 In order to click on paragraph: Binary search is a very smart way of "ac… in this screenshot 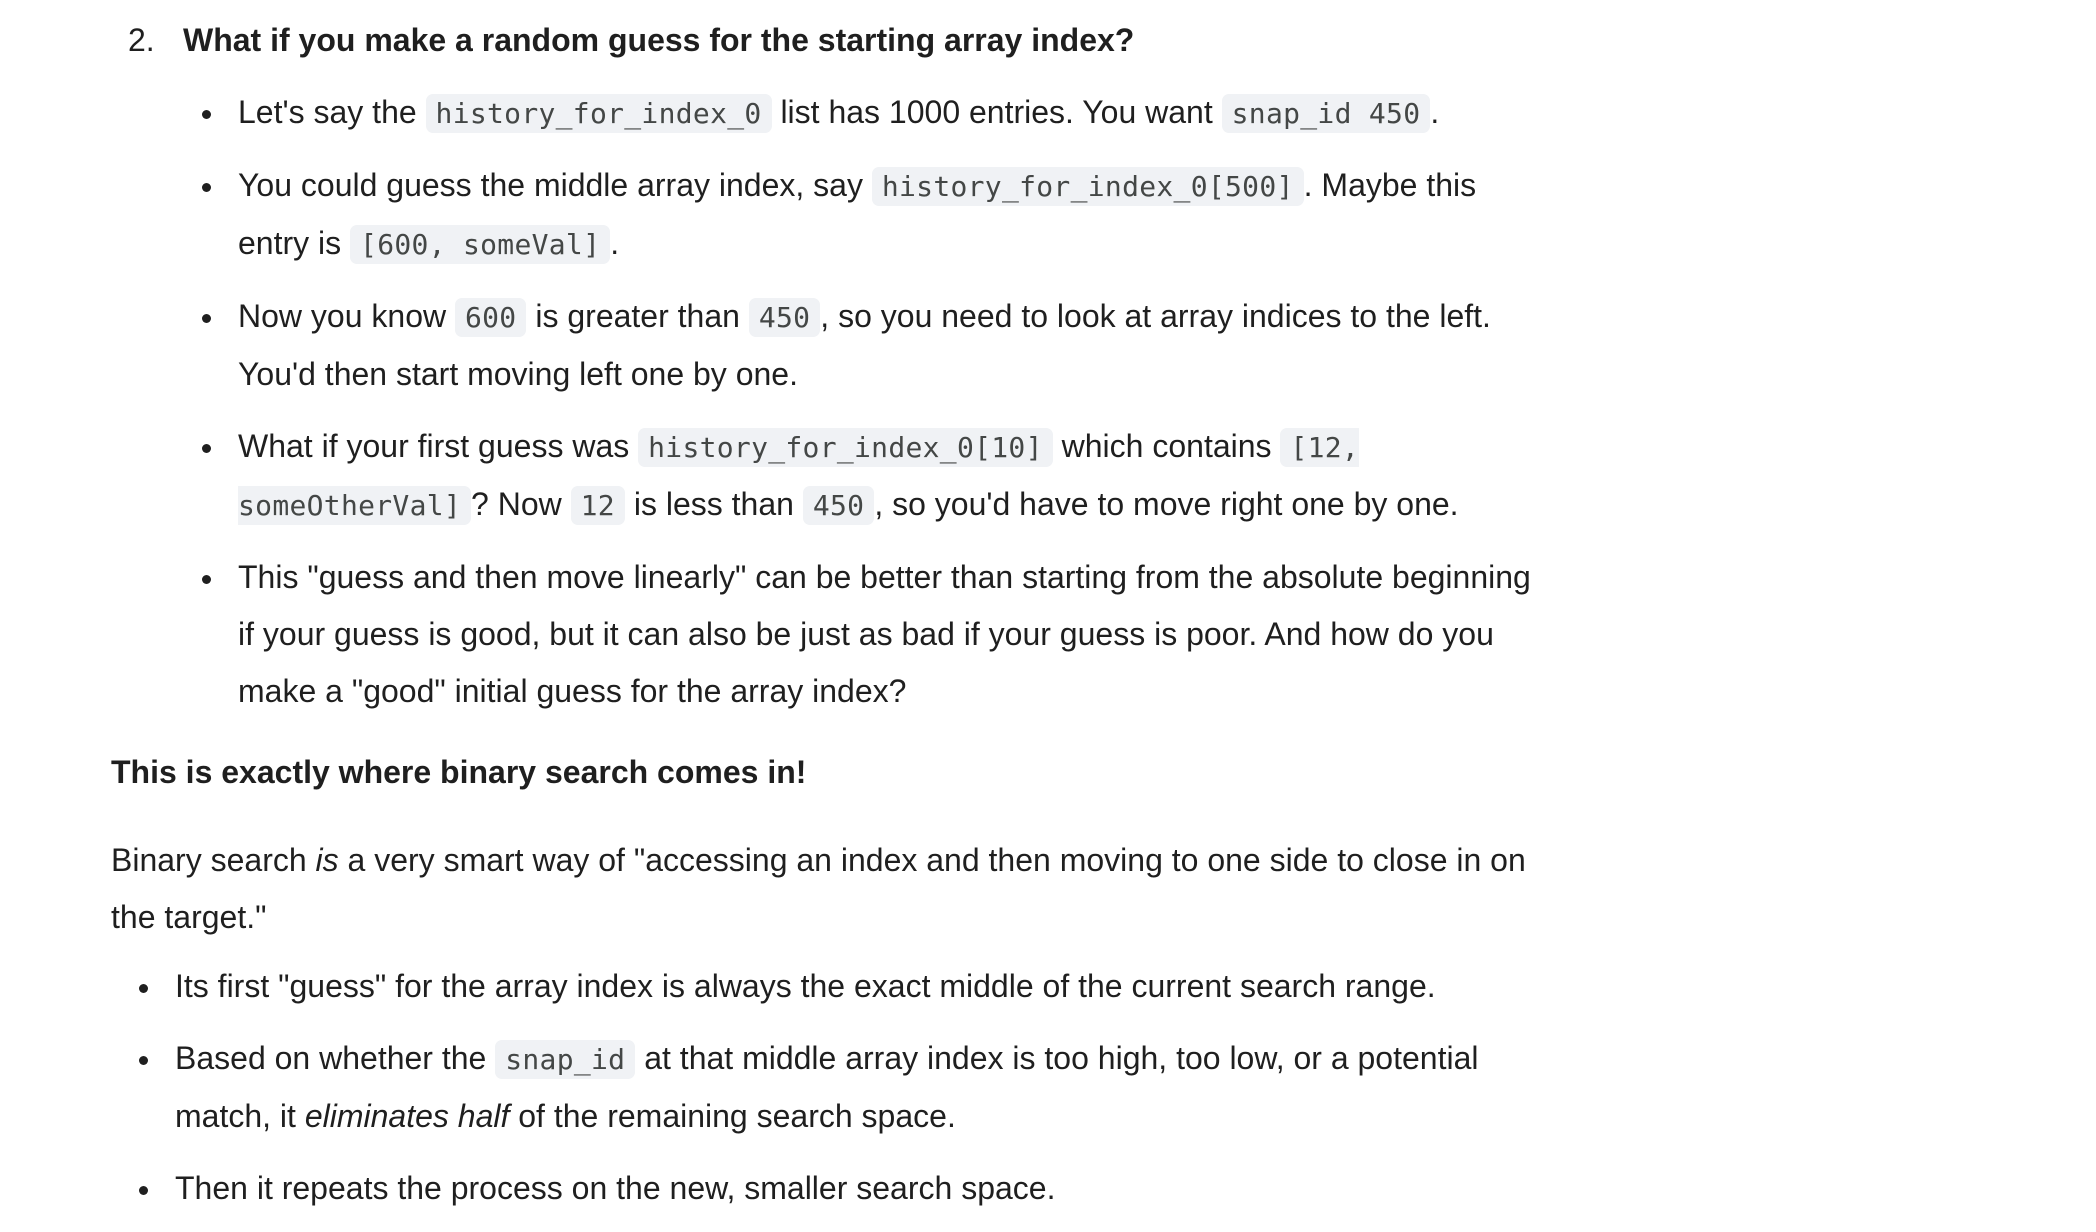, I will do `click(818, 888)`.